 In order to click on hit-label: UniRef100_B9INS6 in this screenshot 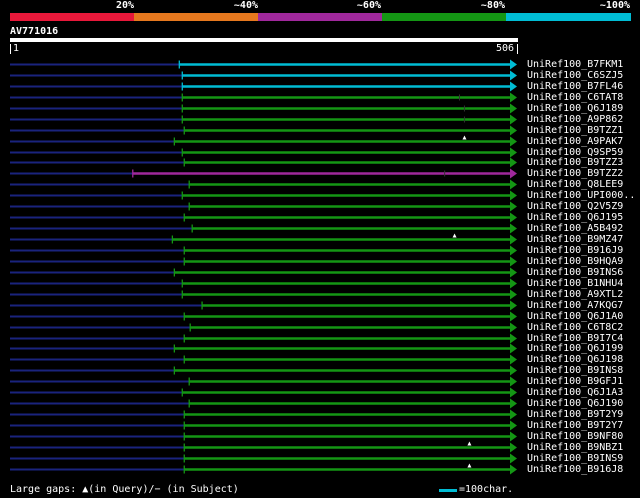, I will do `click(575, 272)`.